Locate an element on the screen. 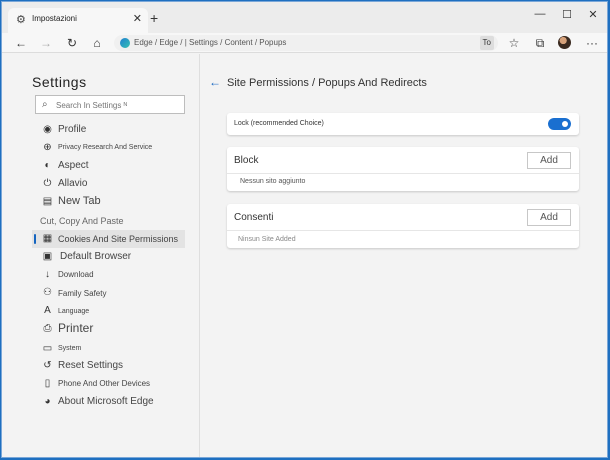  sidebar-item-reset: ↺ Reset Settings is located at coordinates (108, 366).